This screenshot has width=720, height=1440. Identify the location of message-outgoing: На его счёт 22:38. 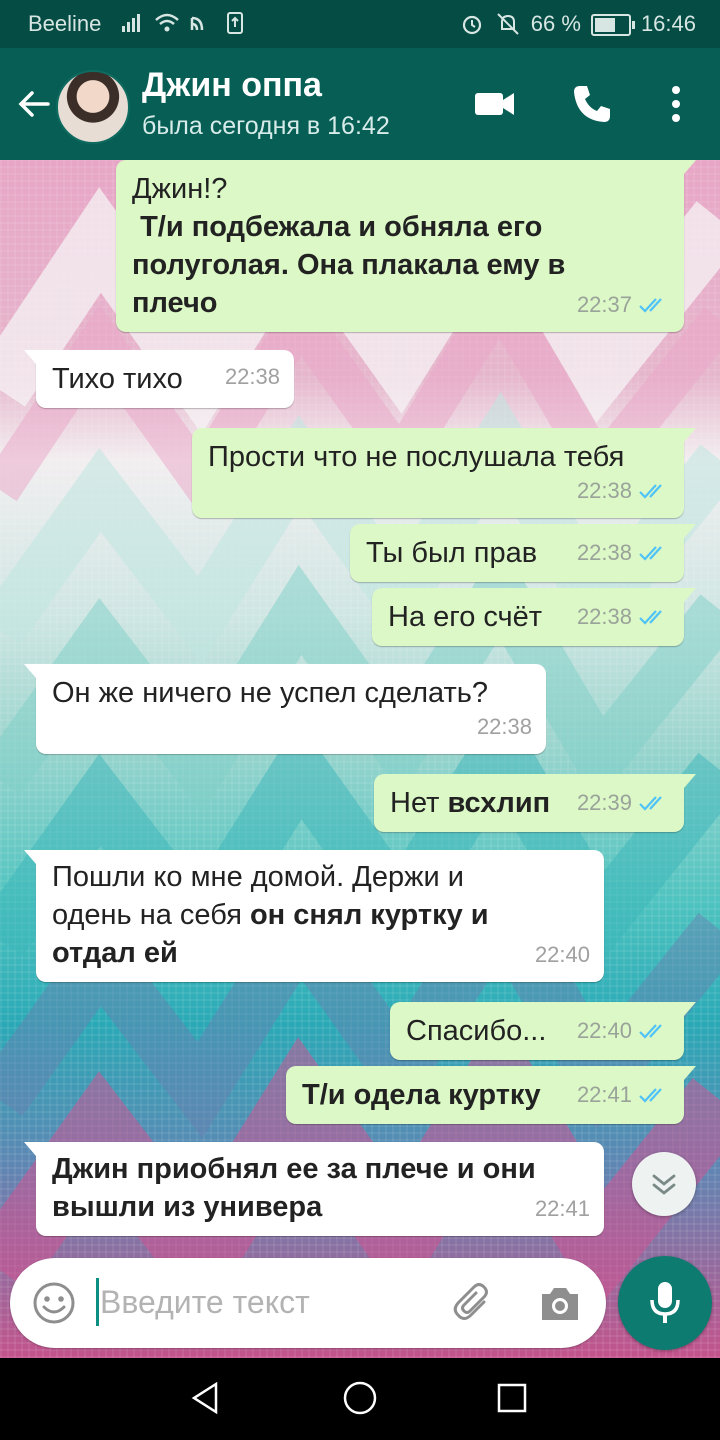
(534, 617).